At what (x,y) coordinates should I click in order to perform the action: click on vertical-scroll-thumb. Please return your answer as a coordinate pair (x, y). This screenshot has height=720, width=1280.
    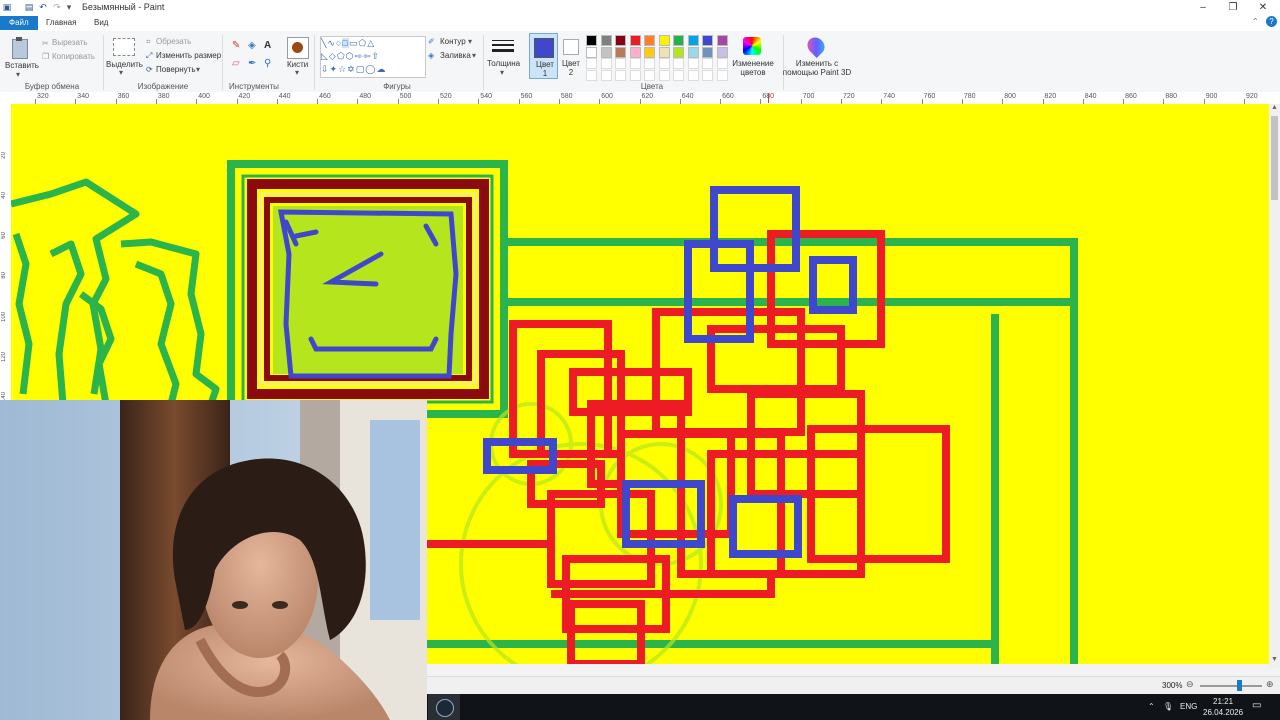
    Looking at the image, I should click on (1274, 158).